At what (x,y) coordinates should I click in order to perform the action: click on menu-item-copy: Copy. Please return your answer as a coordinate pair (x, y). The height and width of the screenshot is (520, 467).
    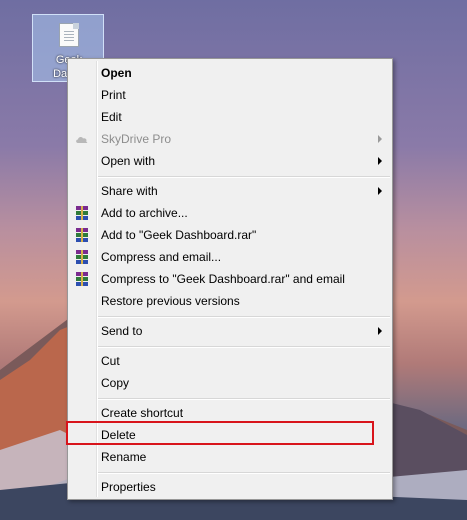
    Looking at the image, I should click on (230, 383).